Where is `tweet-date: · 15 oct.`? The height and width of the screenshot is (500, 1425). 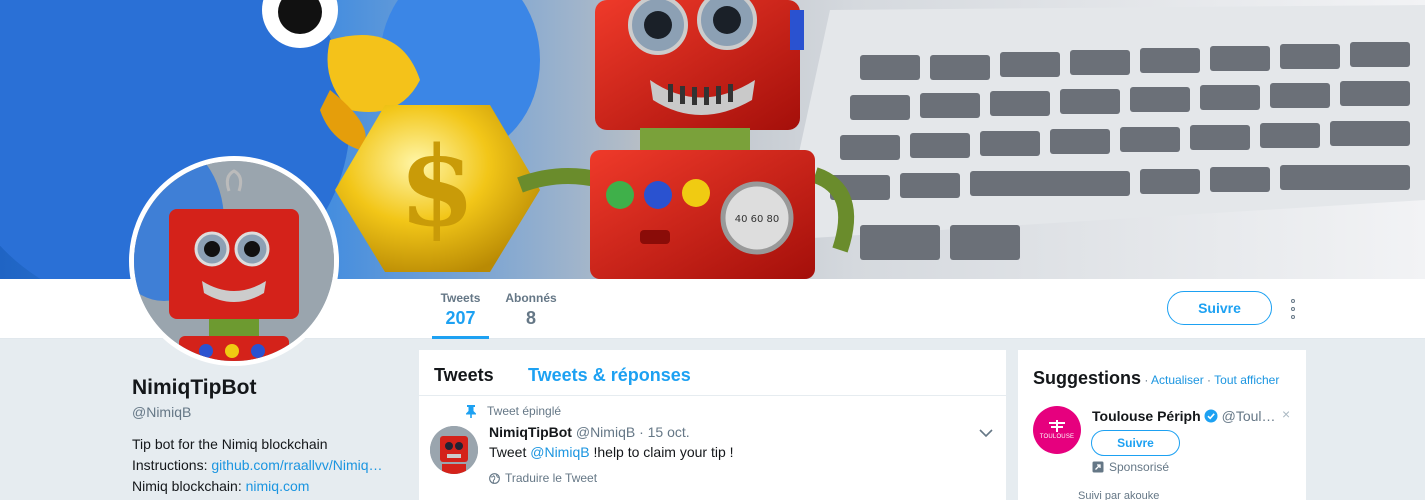 tweet-date: · 15 oct. is located at coordinates (664, 432).